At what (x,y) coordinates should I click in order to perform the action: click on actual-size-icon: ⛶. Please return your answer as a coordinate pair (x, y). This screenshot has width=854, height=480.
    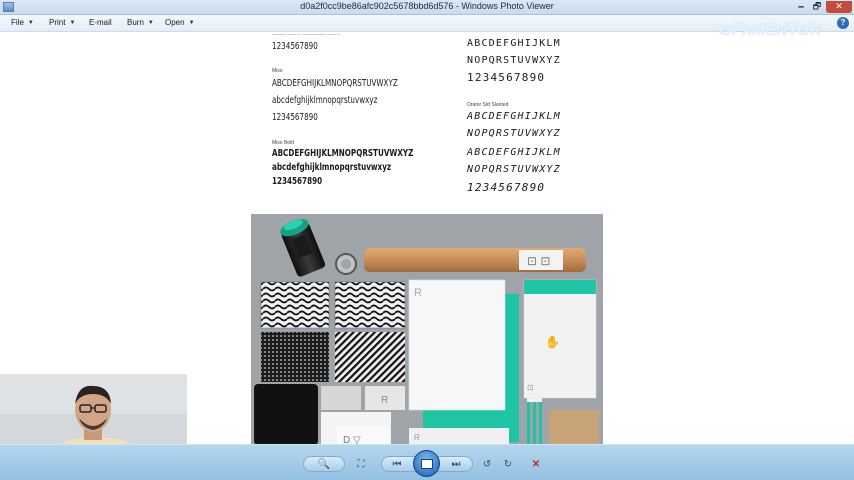
    Looking at the image, I should click on (361, 464).